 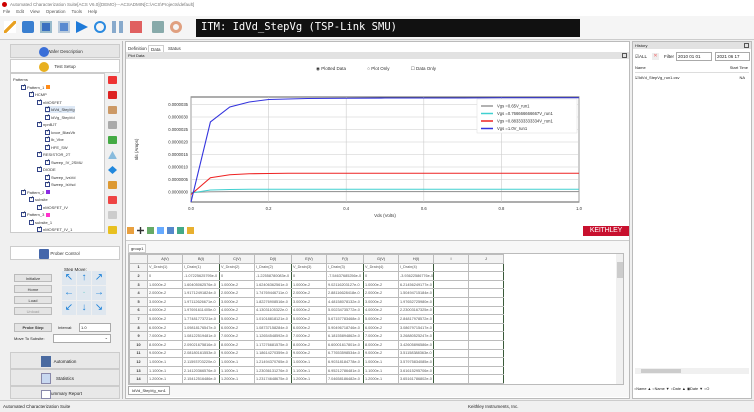 I want to click on table-cell: 1.01018818121e-0, so click(x=273, y=319).